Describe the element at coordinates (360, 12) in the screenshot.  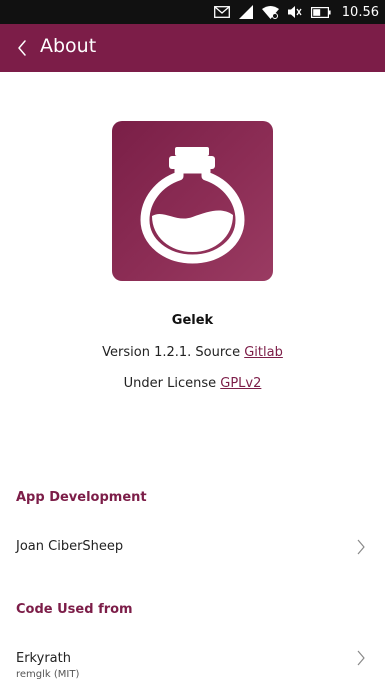
I see `clock: 10.56` at that location.